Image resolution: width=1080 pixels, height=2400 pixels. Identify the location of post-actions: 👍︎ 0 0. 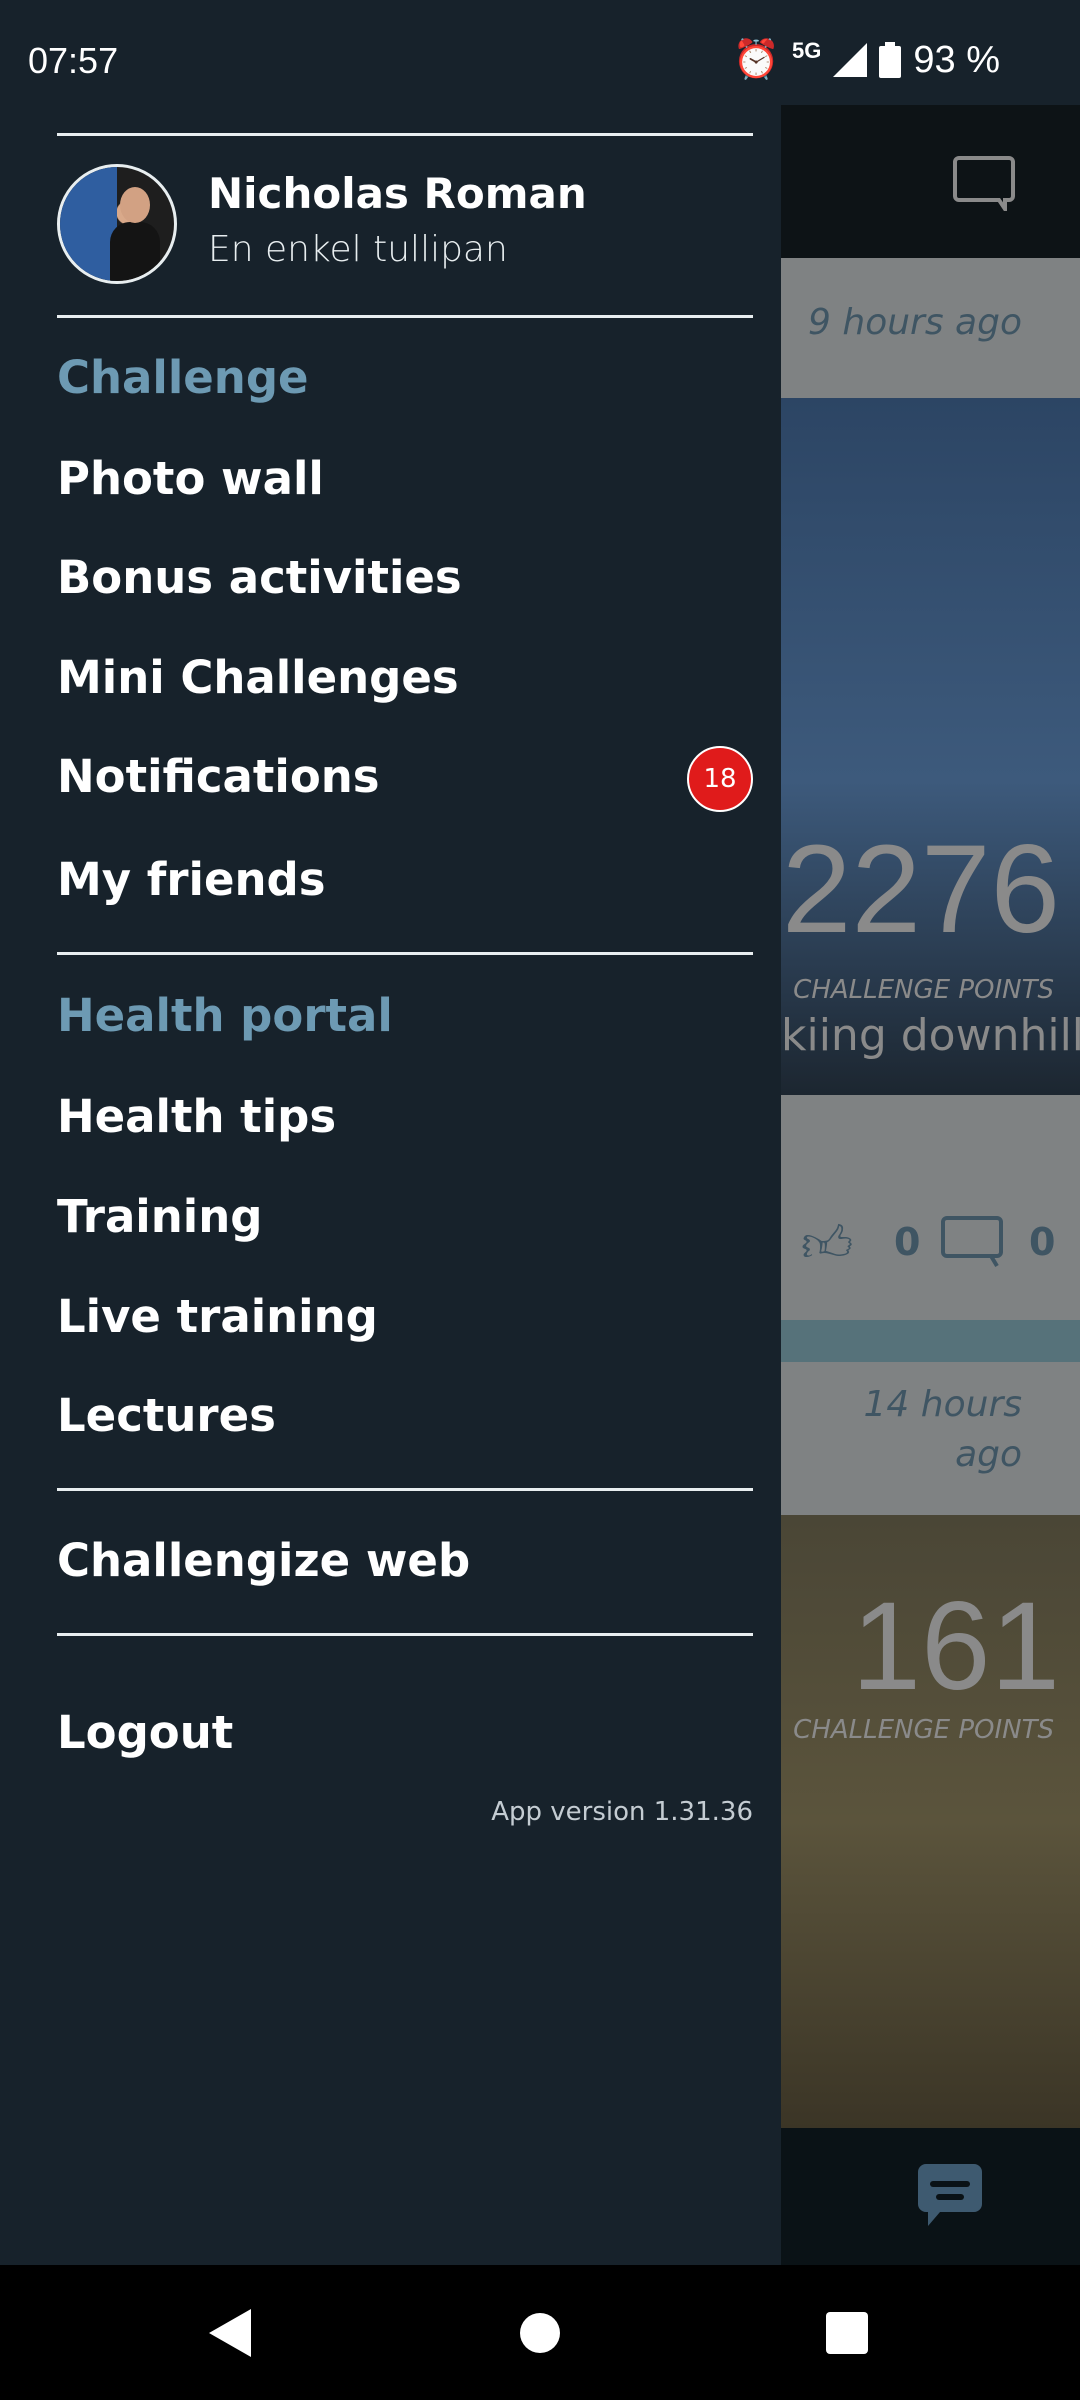
(930, 1207).